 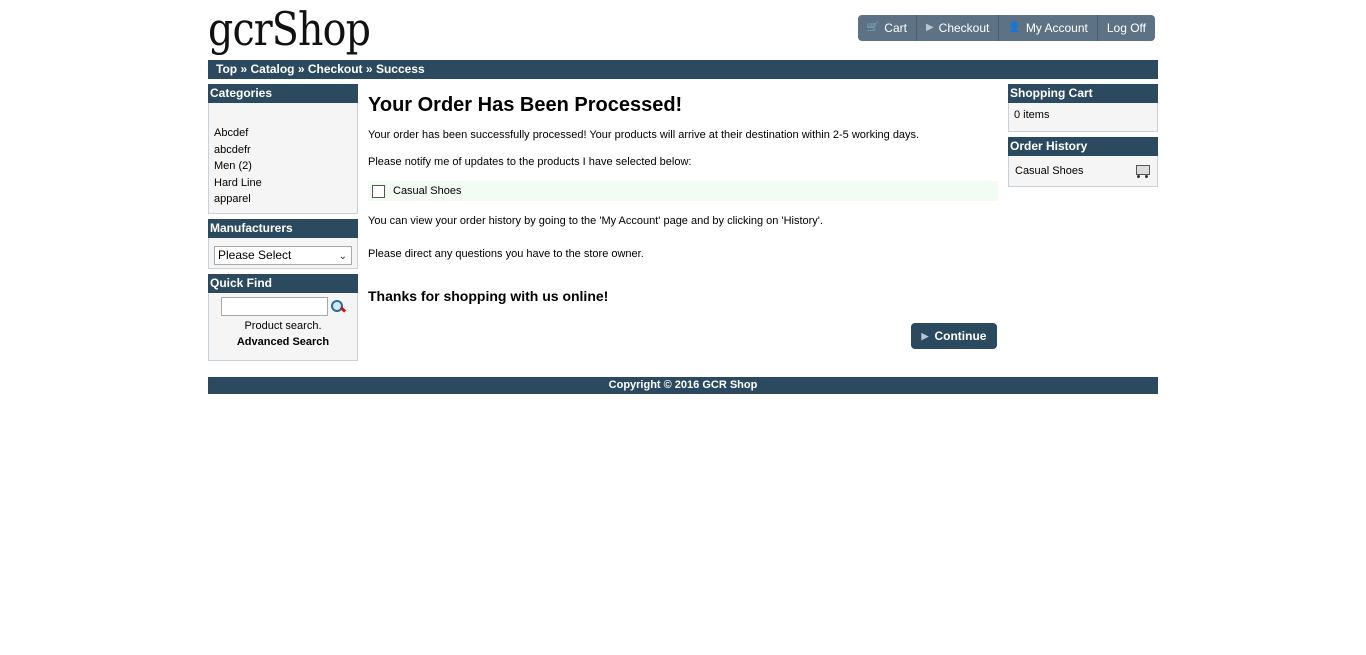 What do you see at coordinates (255, 255) in the screenshot?
I see `manufacturer-select-value: Please Select` at bounding box center [255, 255].